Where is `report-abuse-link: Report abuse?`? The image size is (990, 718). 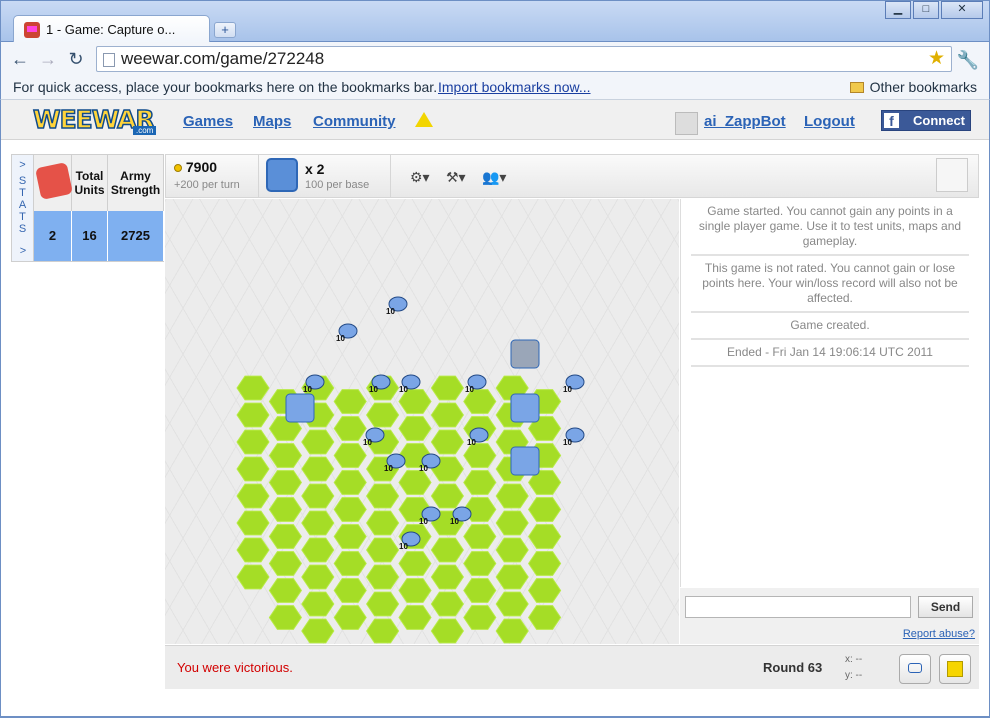 report-abuse-link: Report abuse? is located at coordinates (939, 634).